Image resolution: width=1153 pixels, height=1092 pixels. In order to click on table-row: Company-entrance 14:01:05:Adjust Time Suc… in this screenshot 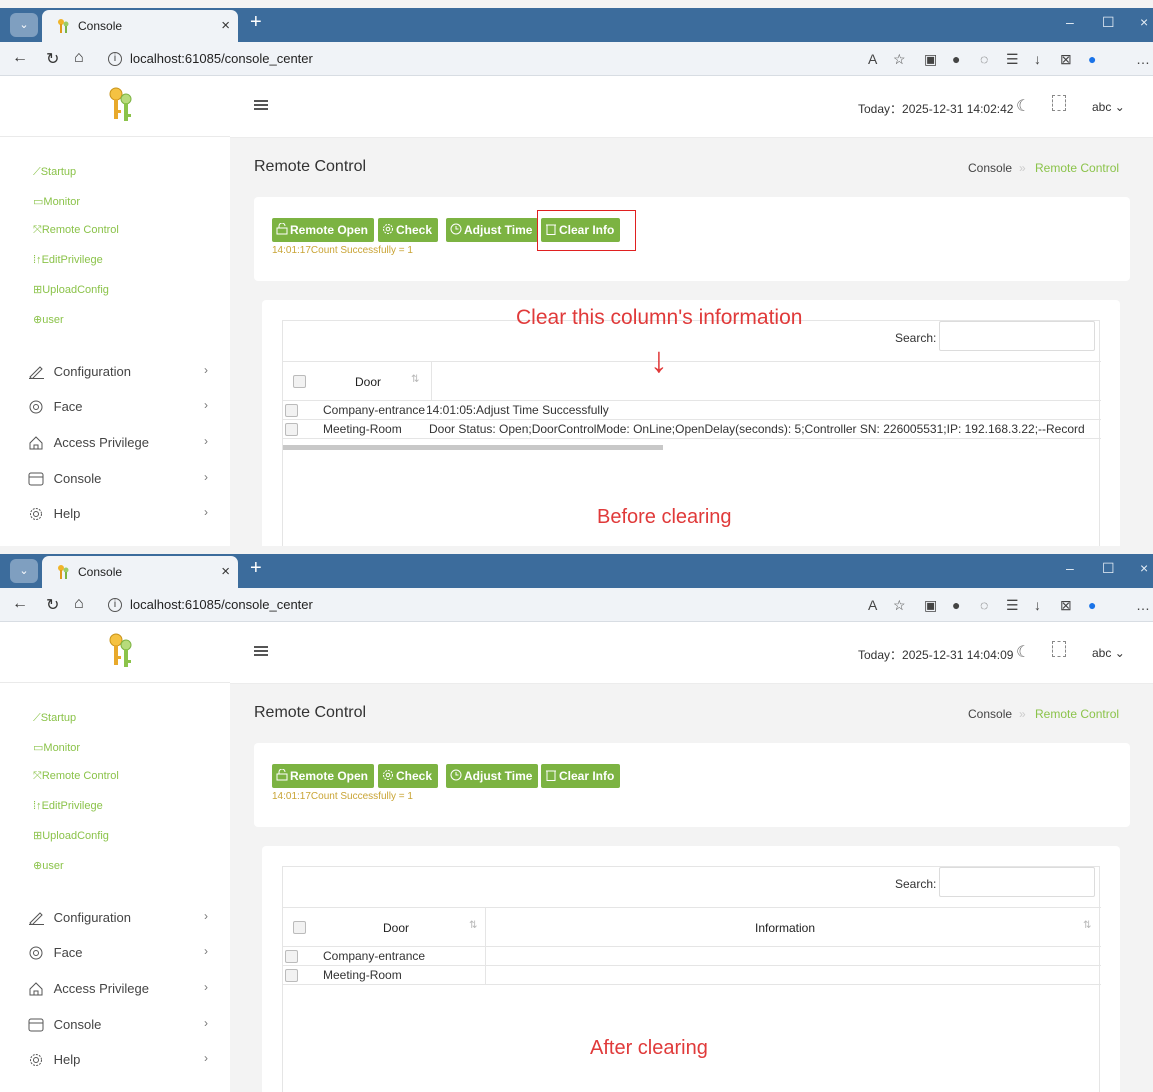, I will do `click(692, 410)`.